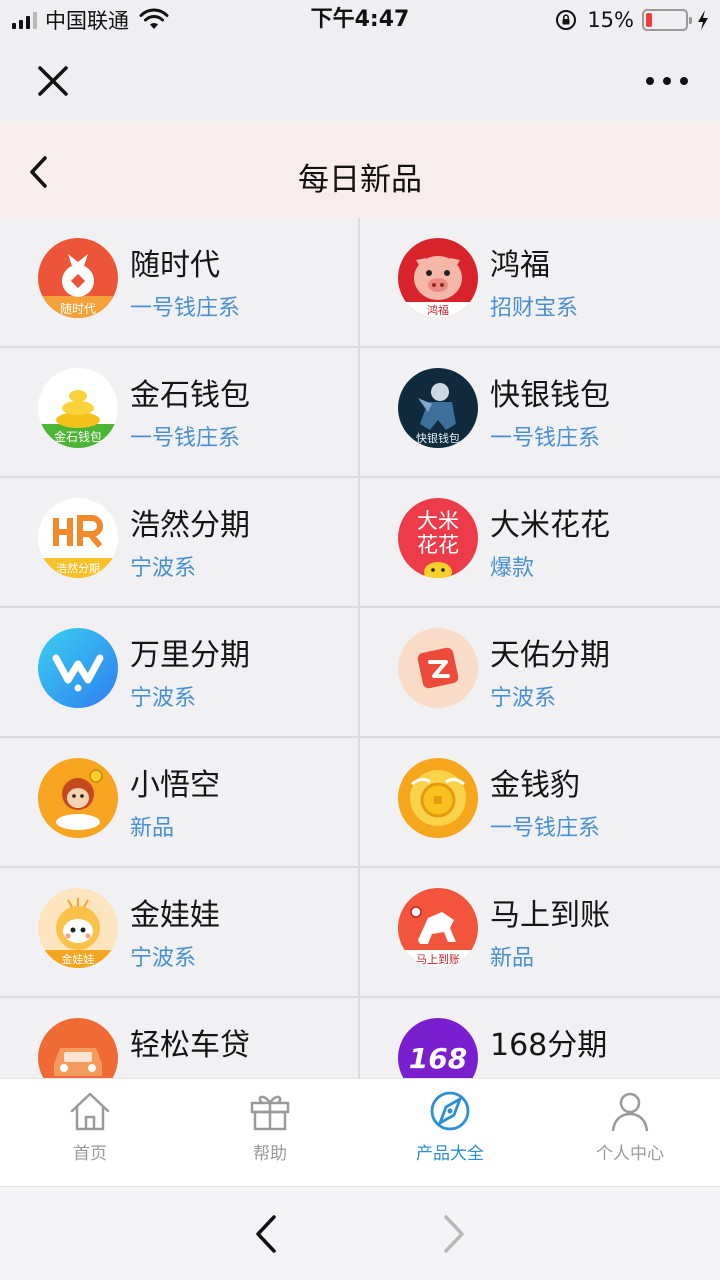 The height and width of the screenshot is (1280, 720). I want to click on product-name: 马上到账, so click(550, 915).